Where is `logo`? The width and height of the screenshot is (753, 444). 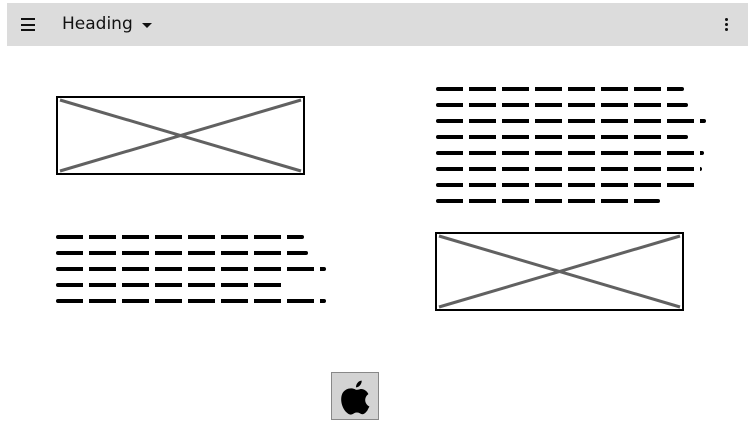 logo is located at coordinates (355, 396).